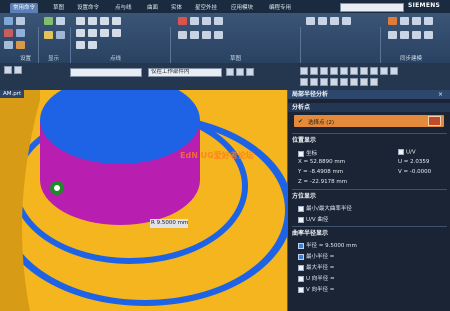  What do you see at coordinates (242, 8) in the screenshot?
I see `tab-application: 应用模块` at bounding box center [242, 8].